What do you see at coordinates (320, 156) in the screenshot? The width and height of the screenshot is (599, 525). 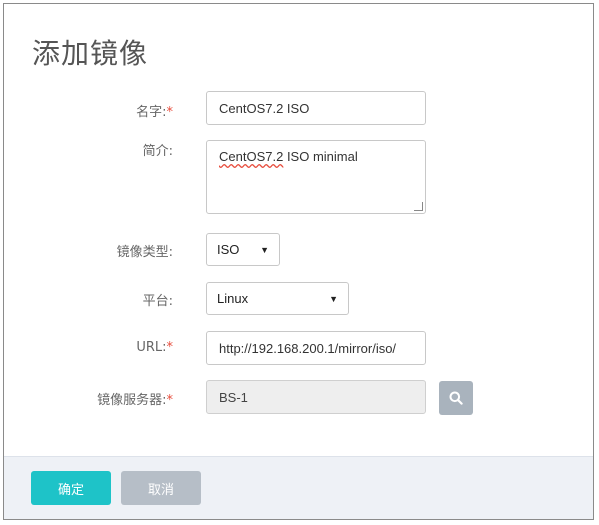 I see `description-text-rest: ISO minimal` at bounding box center [320, 156].